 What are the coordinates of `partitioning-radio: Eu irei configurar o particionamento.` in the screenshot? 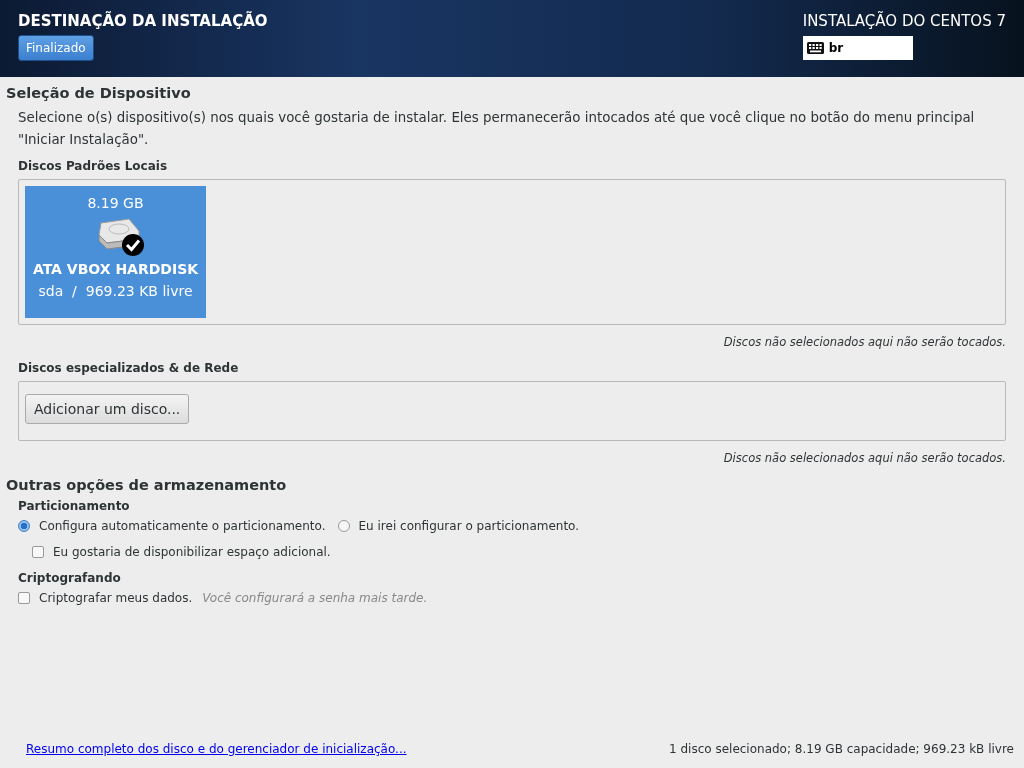 It's located at (458, 526).